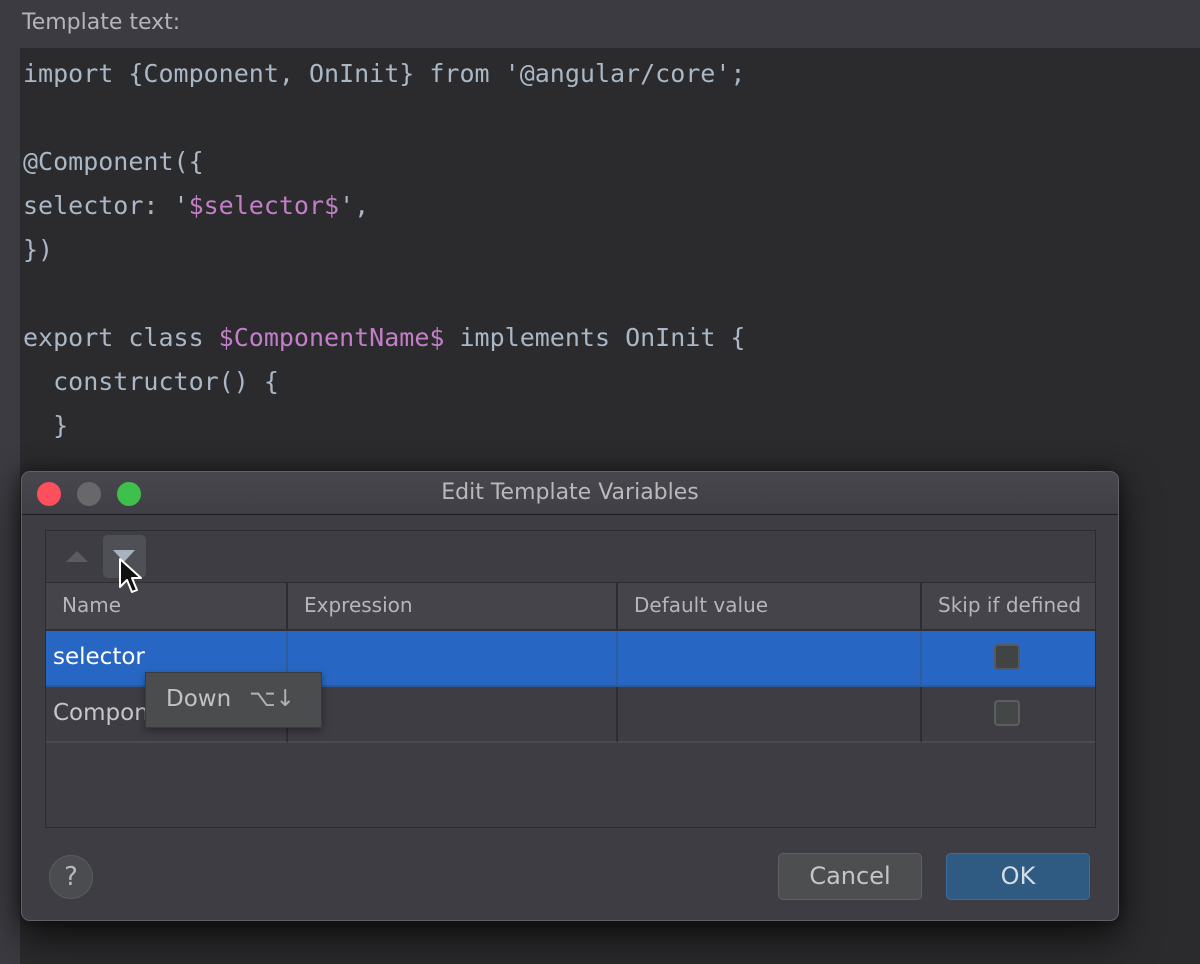 The image size is (1200, 964). I want to click on variables-toolbar, so click(570, 562).